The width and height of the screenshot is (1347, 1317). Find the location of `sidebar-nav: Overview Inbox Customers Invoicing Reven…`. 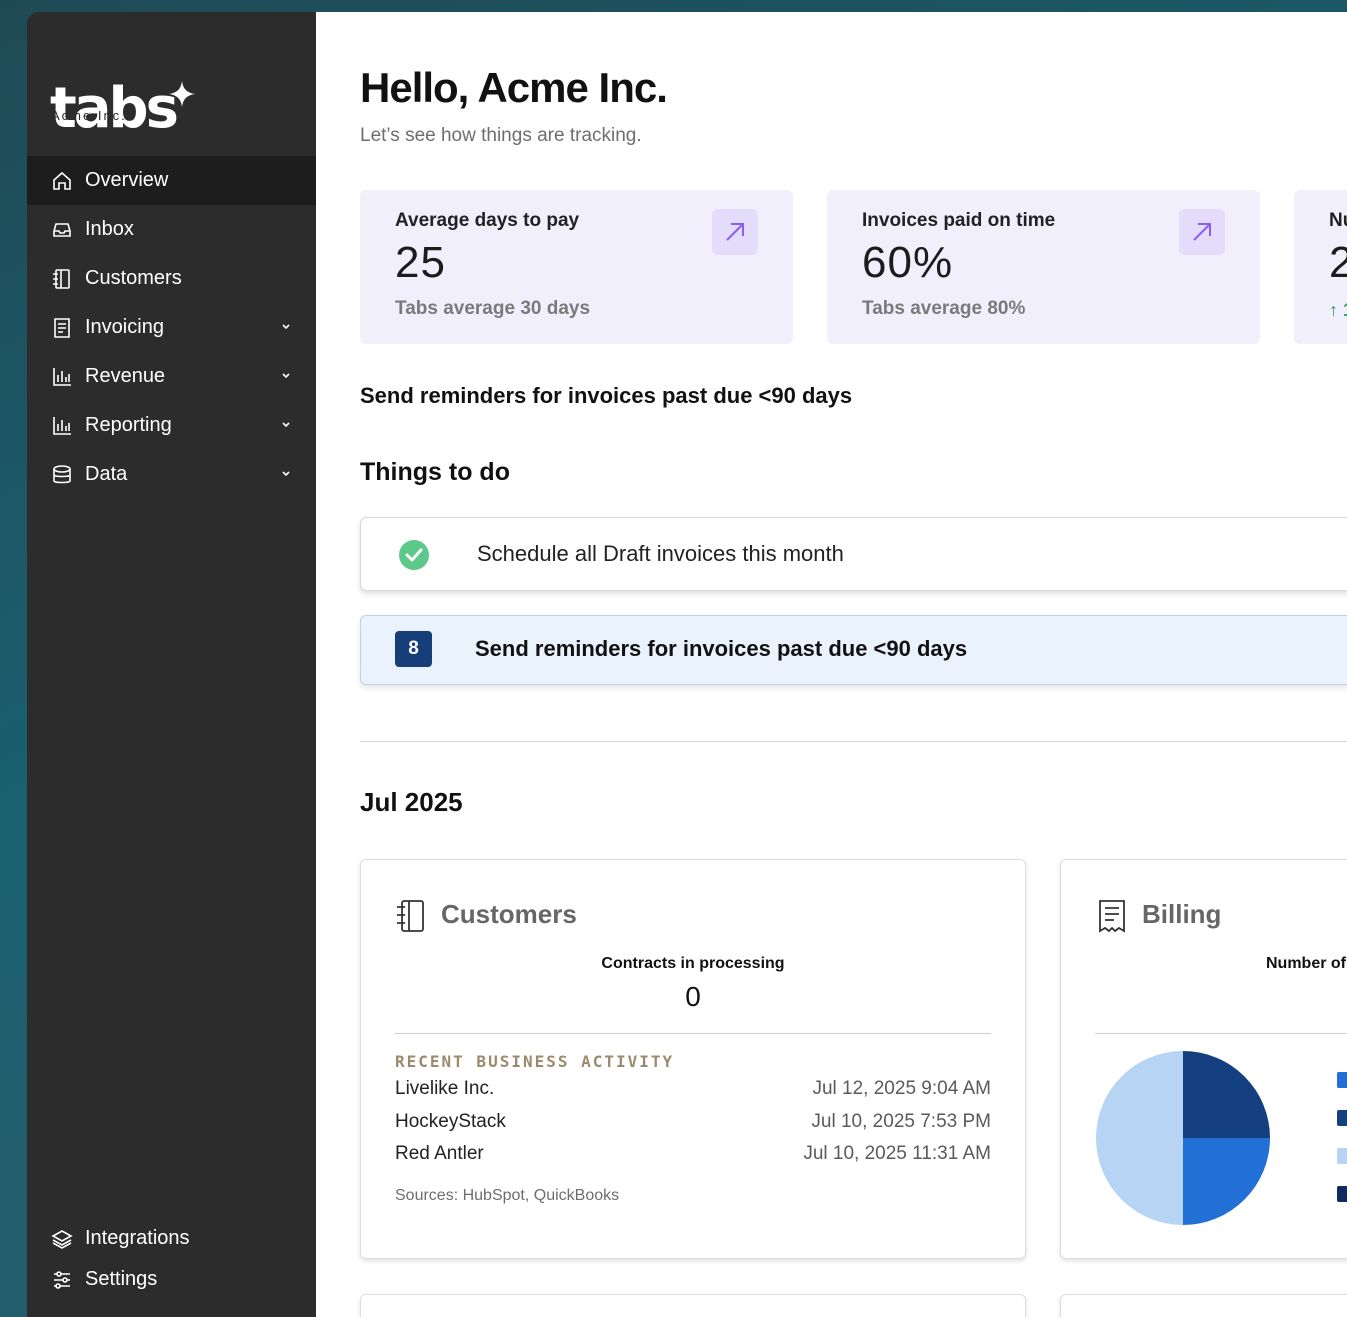

sidebar-nav: Overview Inbox Customers Invoicing Reven… is located at coordinates (171, 327).